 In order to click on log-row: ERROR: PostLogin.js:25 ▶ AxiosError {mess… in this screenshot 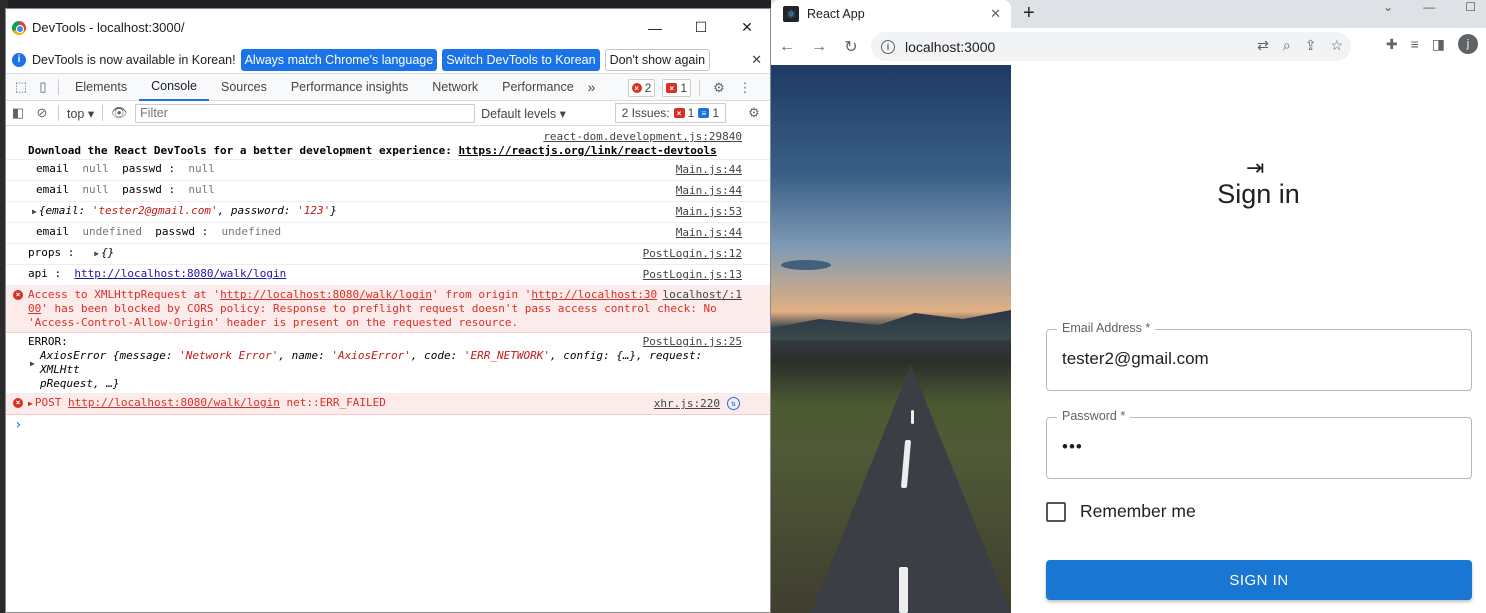, I will do `click(388, 363)`.